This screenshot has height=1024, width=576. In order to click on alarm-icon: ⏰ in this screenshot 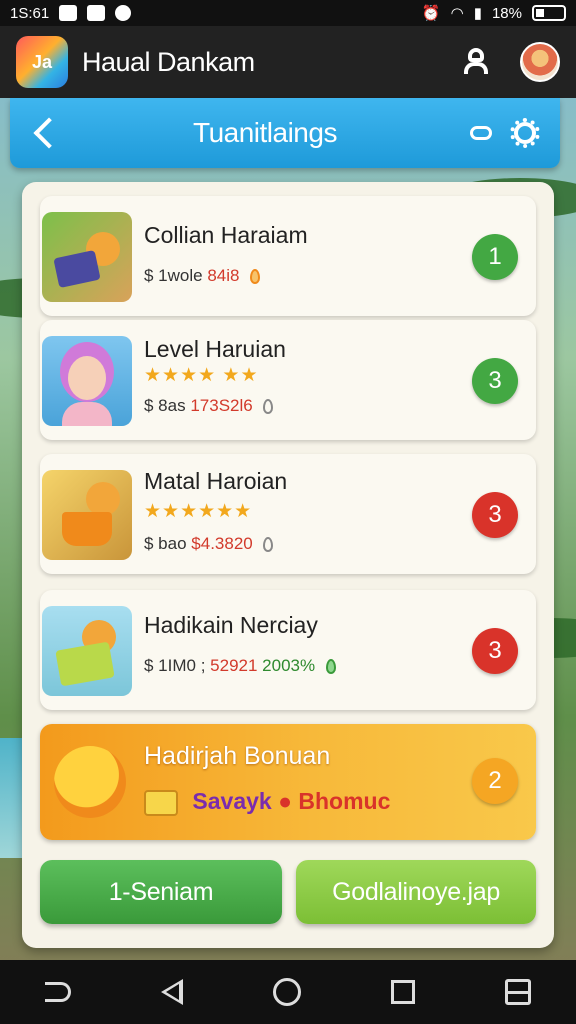, I will do `click(431, 13)`.